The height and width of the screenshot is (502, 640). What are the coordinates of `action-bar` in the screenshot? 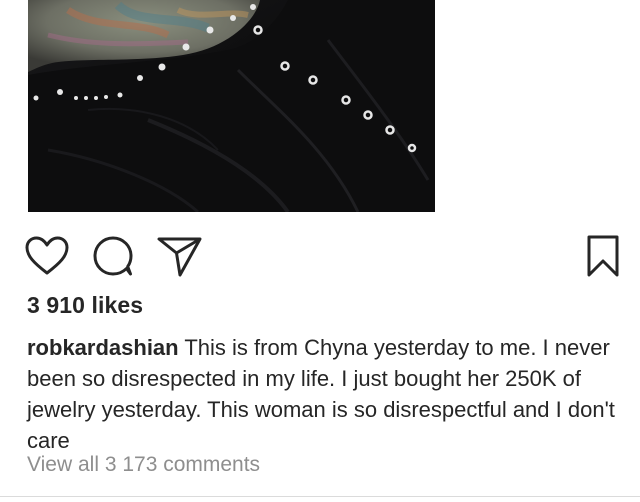 It's located at (320, 256).